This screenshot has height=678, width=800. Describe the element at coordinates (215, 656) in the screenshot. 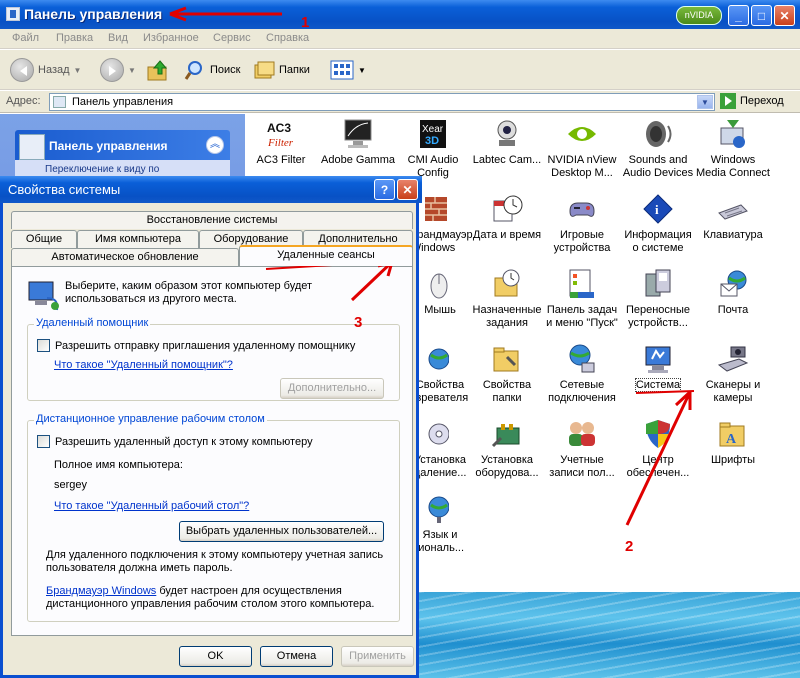

I see `ok-button: OK` at that location.